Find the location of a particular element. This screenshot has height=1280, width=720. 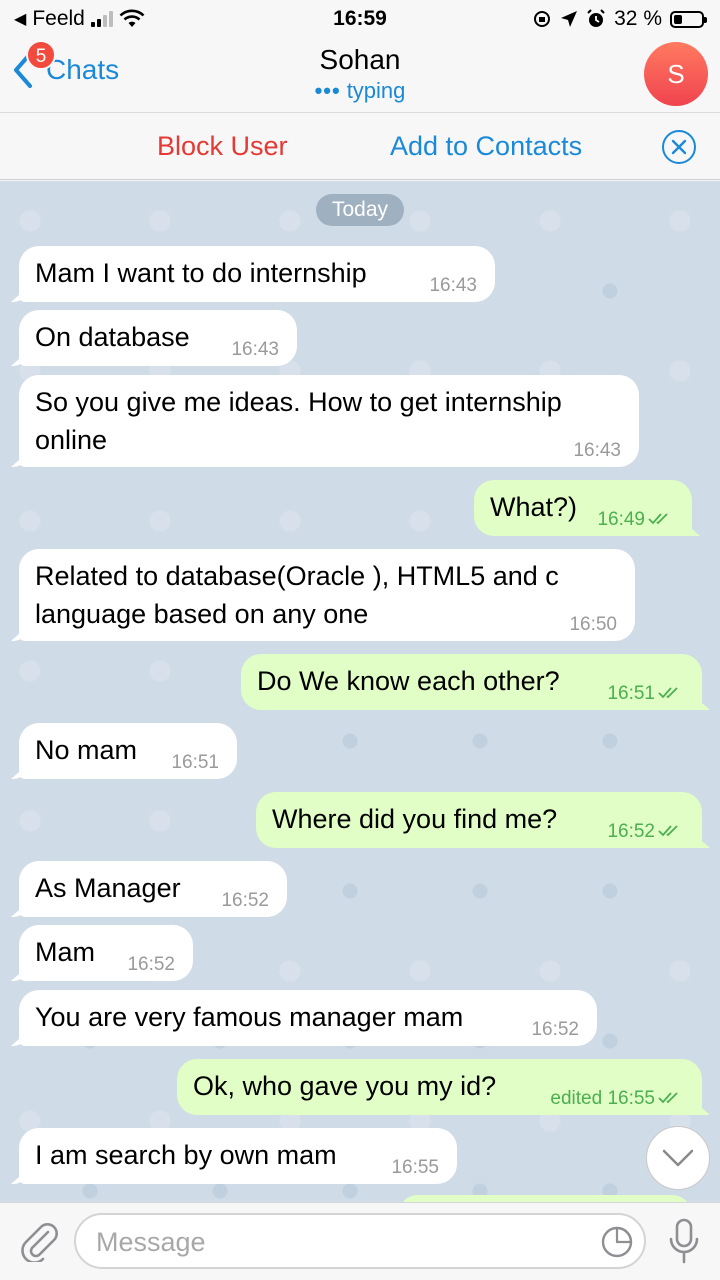

status-right: 32 % is located at coordinates (619, 19).